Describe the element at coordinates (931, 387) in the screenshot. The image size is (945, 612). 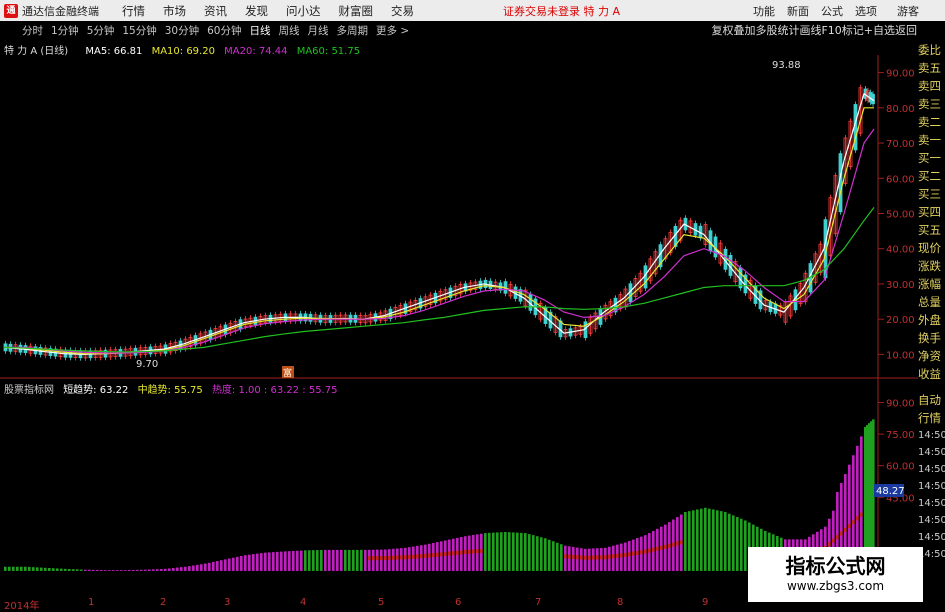
I see `side-panel-item` at that location.